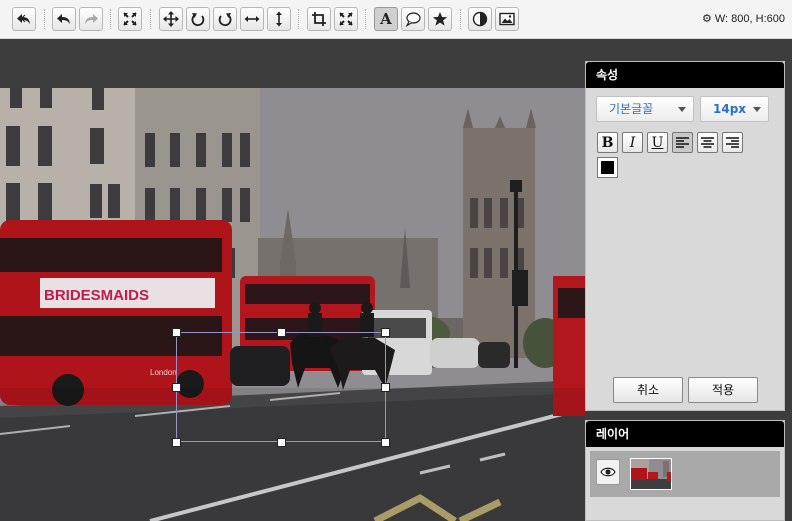 This screenshot has height=521, width=792. I want to click on font-size-select: 14px, so click(734, 109).